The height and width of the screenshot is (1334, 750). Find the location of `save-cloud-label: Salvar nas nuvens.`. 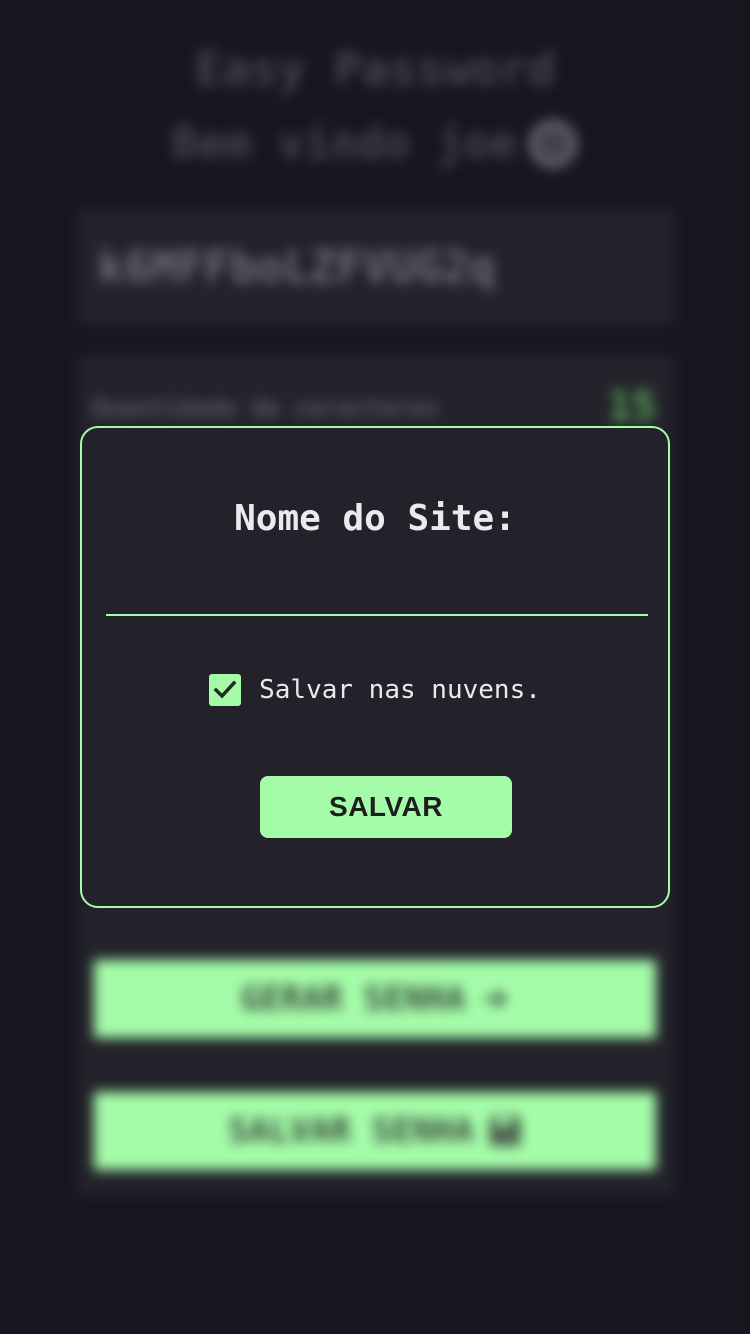

save-cloud-label: Salvar nas nuvens. is located at coordinates (400, 690).